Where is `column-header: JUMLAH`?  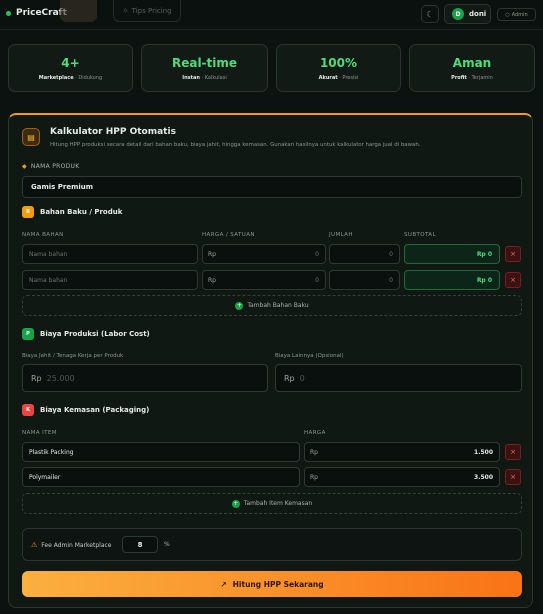
column-header: JUMLAH is located at coordinates (341, 235).